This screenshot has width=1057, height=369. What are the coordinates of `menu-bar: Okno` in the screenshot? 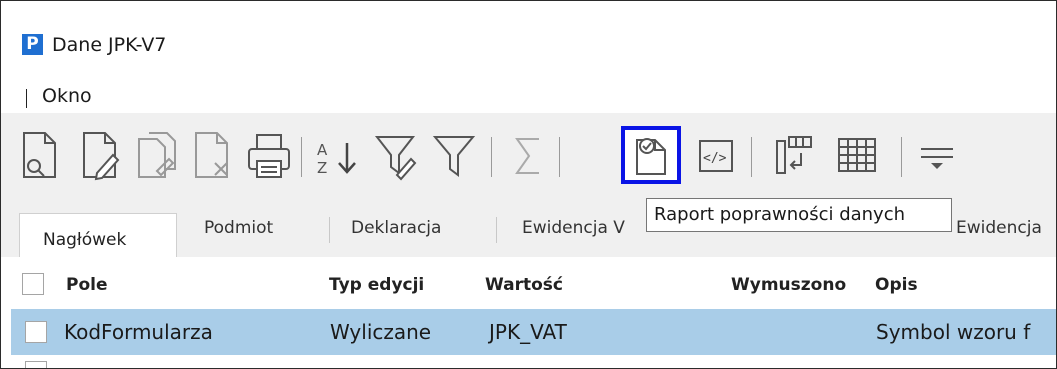 It's located at (528, 92).